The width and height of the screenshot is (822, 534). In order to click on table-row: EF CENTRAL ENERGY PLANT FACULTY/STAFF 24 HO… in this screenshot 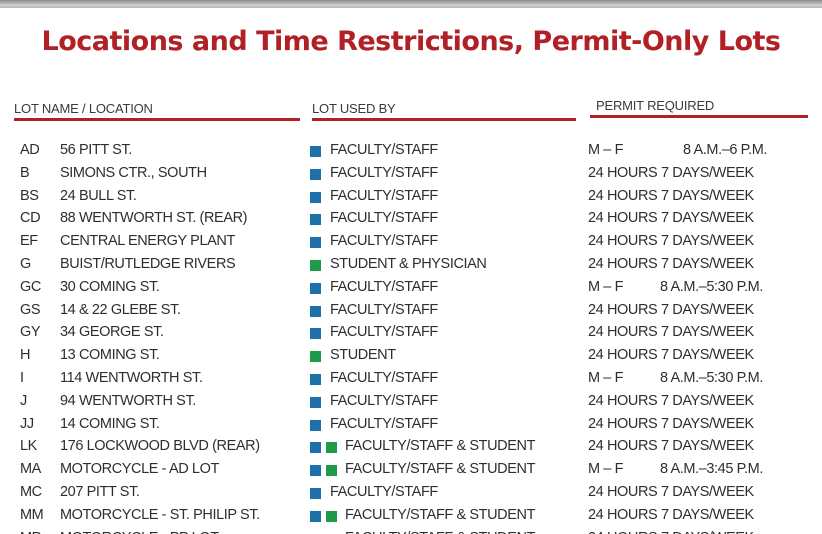, I will do `click(411, 243)`.